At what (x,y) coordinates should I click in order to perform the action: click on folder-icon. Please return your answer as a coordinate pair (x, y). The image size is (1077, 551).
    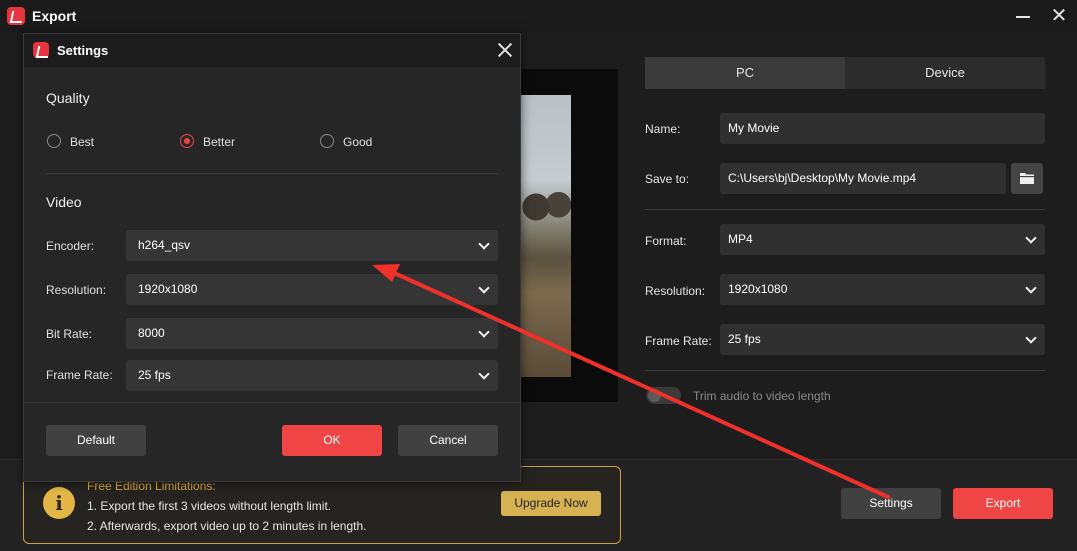
    Looking at the image, I should click on (1027, 178).